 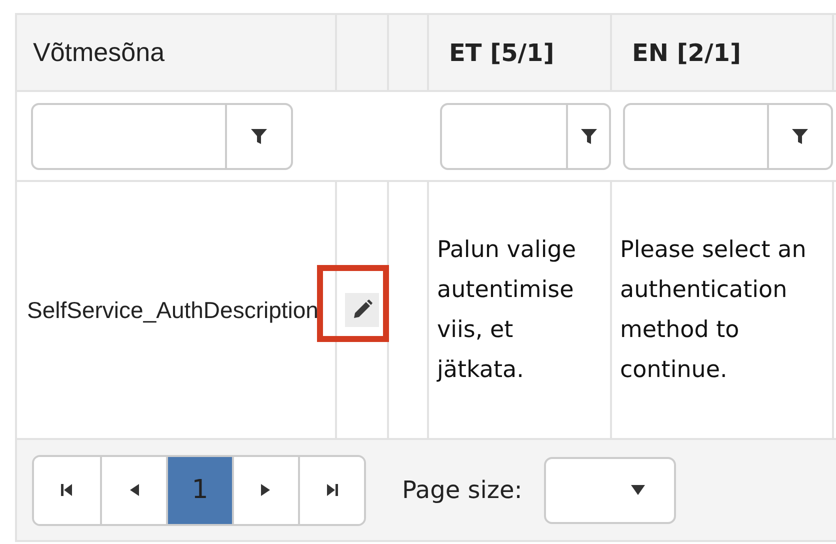 What do you see at coordinates (172, 310) in the screenshot?
I see `key-cell: SelfService_AuthDescription` at bounding box center [172, 310].